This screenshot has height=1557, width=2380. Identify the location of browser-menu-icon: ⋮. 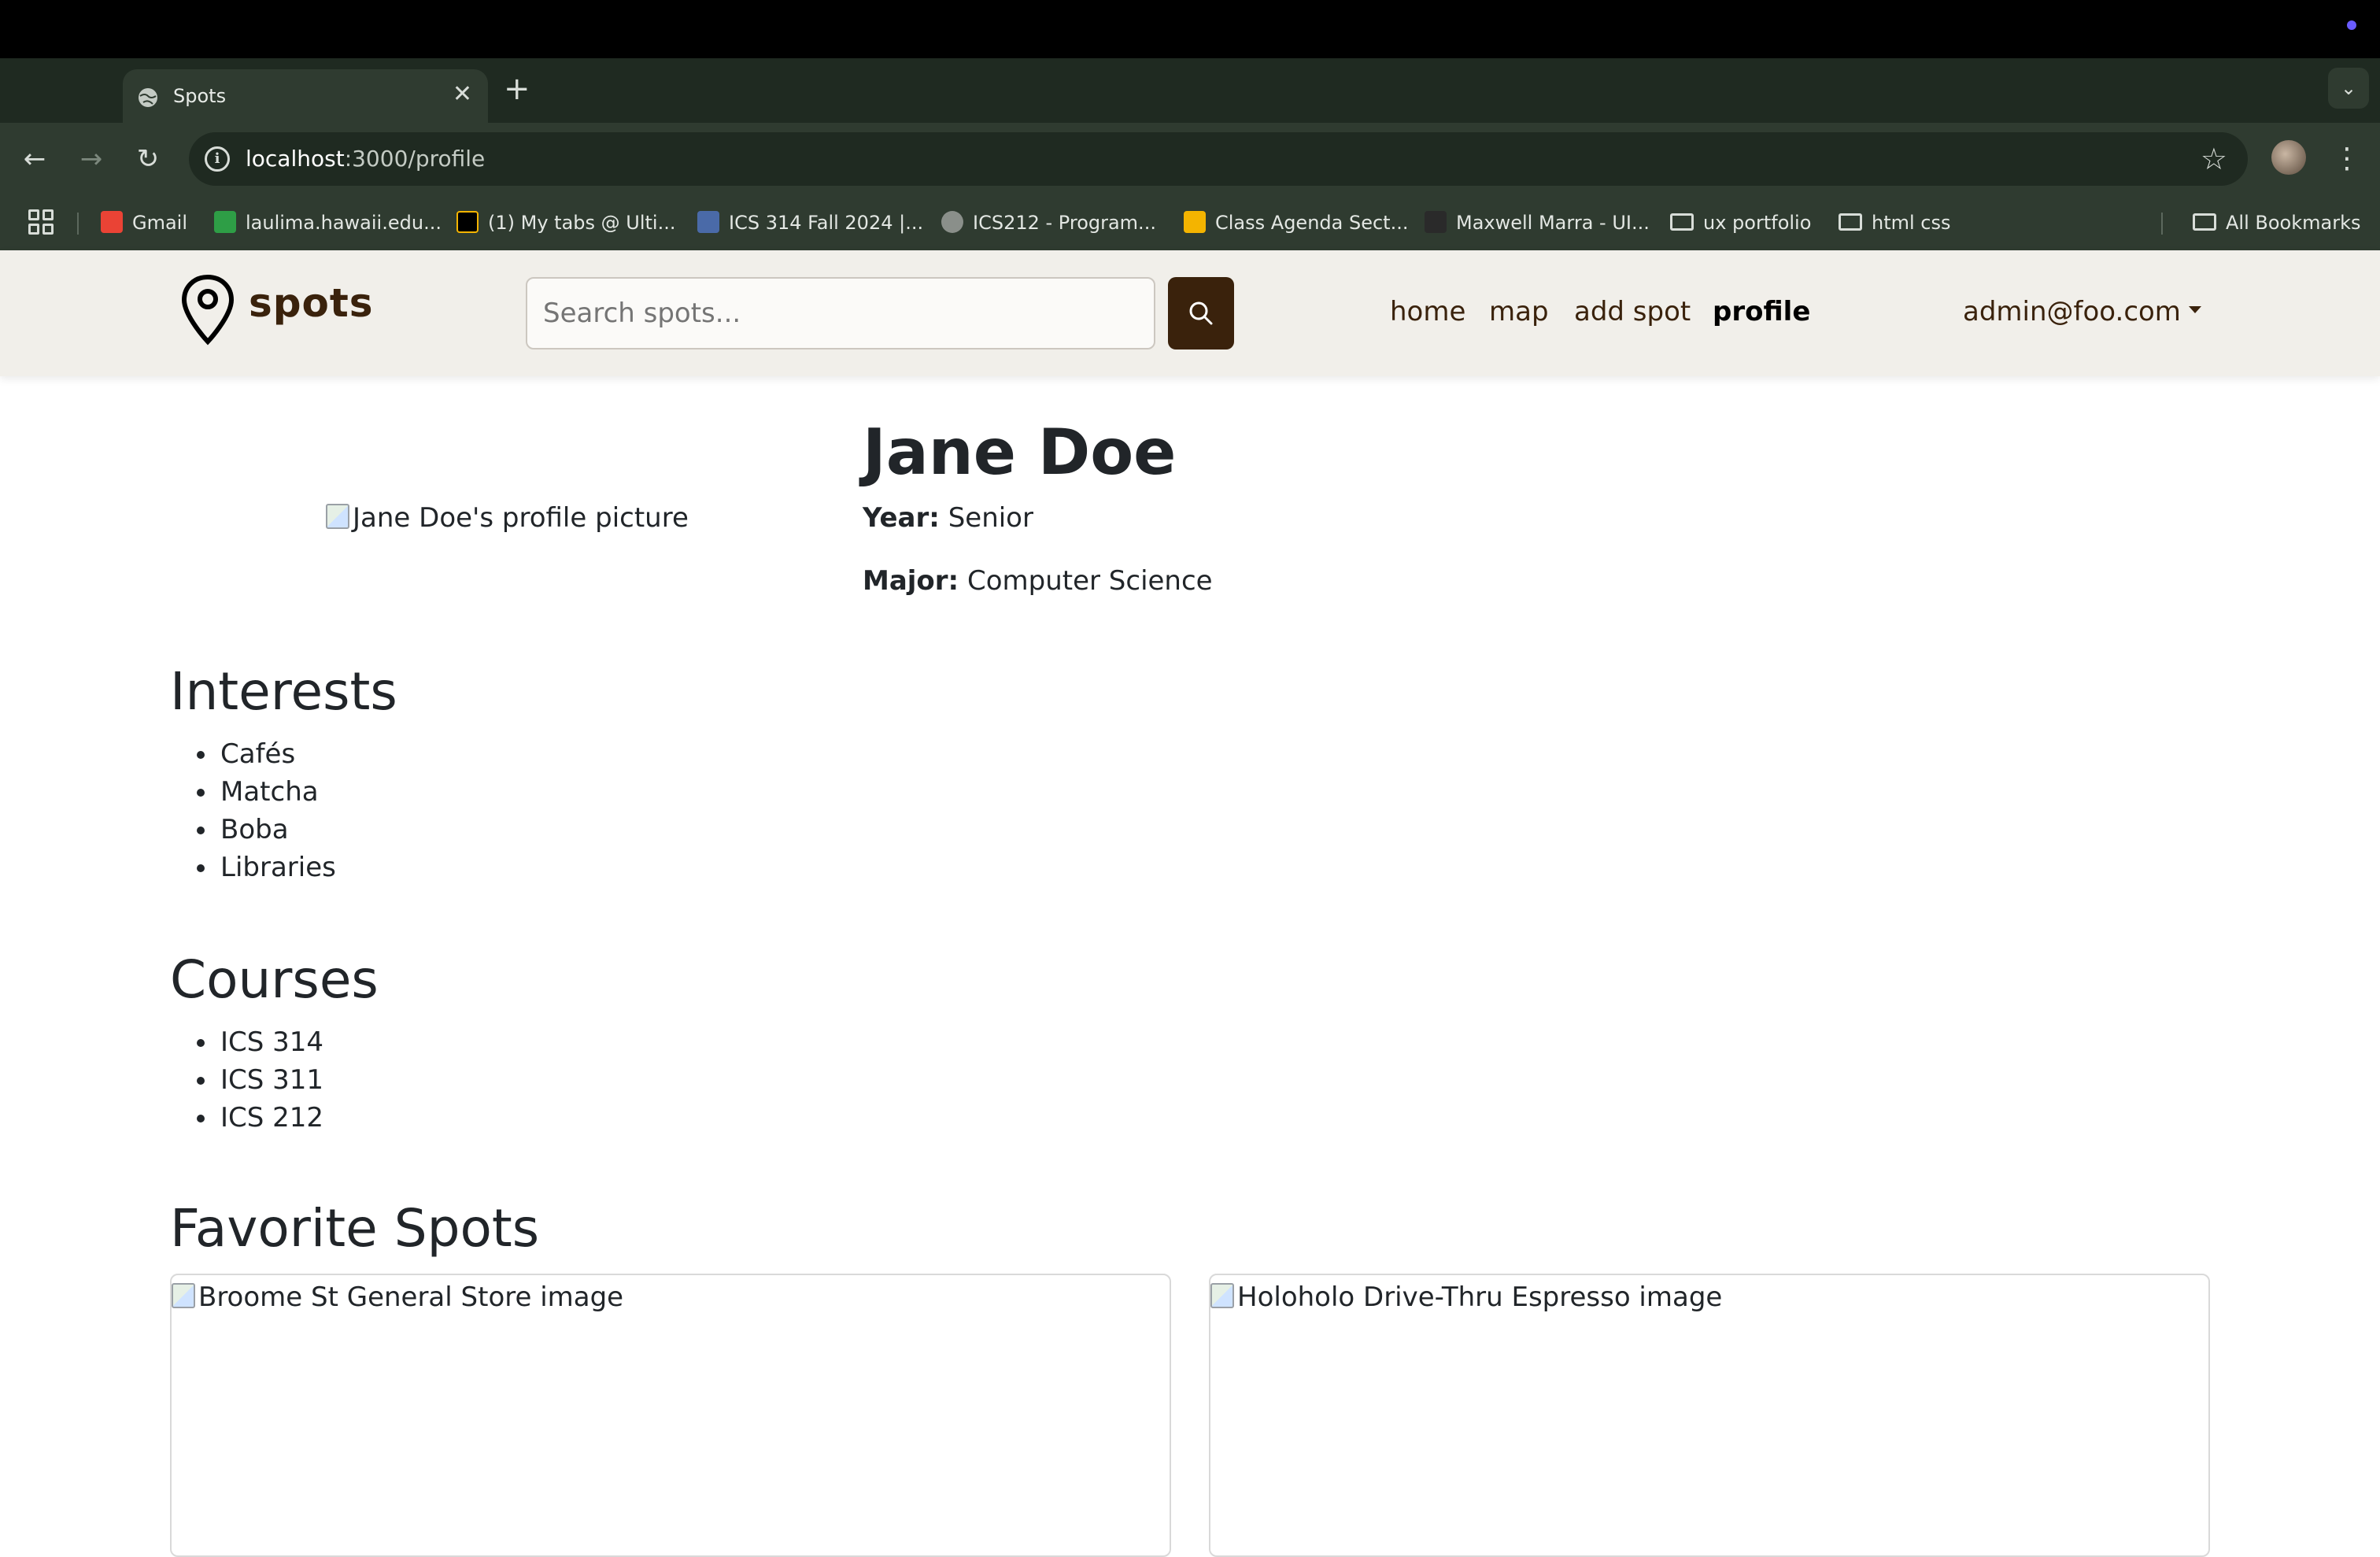
(2347, 159).